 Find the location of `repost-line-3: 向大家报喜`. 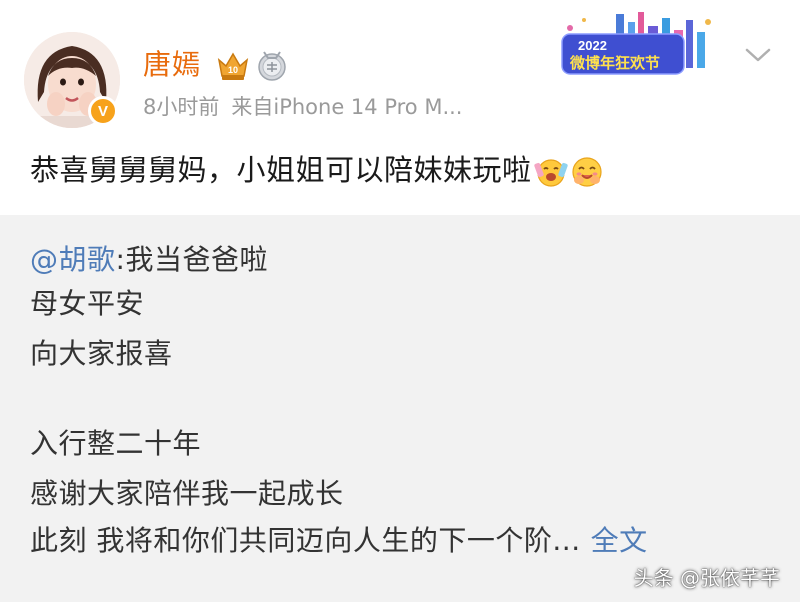

repost-line-3: 向大家报喜 is located at coordinates (101, 353).